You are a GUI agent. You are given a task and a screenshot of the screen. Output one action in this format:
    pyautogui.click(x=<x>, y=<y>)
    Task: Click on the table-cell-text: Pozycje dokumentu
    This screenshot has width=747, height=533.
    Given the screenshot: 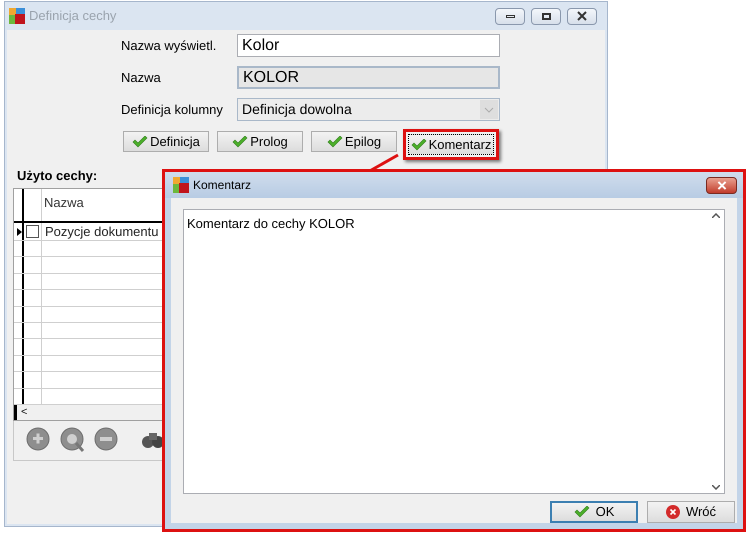 What is the action you would take?
    pyautogui.click(x=101, y=231)
    